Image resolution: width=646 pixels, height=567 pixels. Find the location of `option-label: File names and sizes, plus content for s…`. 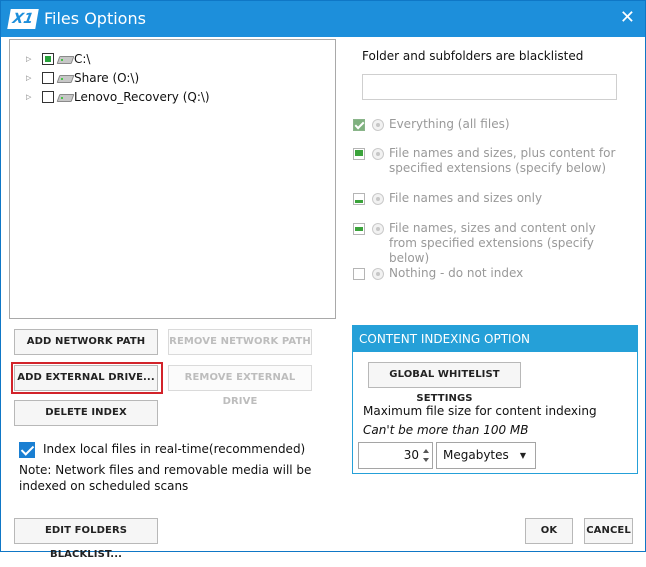

option-label: File names and sizes, plus content for s… is located at coordinates (502, 160).